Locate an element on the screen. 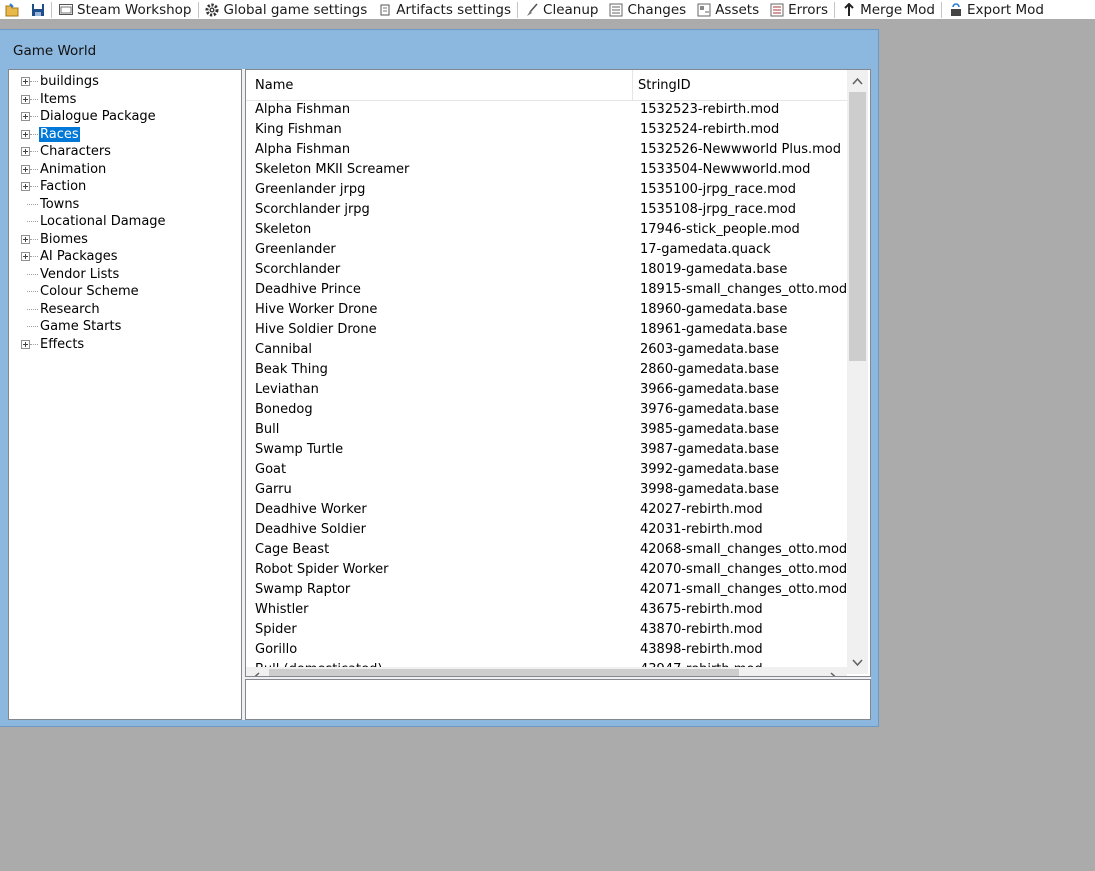  merge-mod-button: Merge Mod is located at coordinates (888, 9).